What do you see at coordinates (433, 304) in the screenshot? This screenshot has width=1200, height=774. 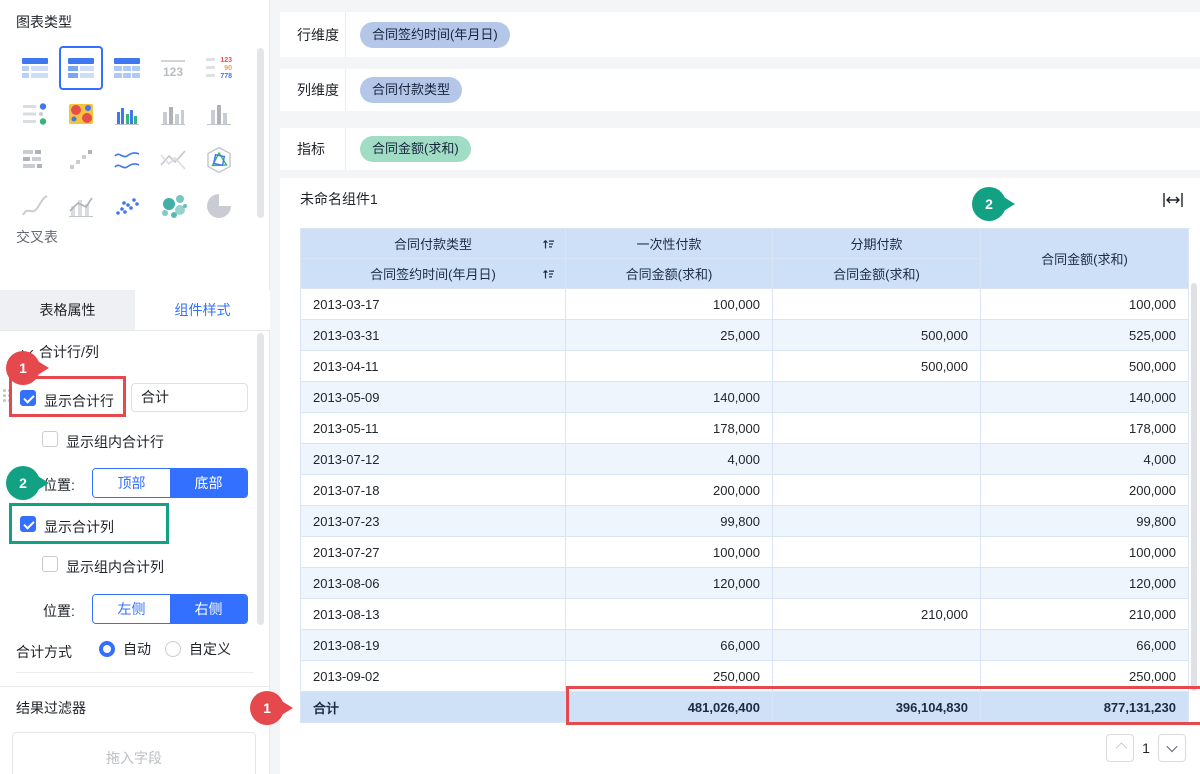 I see `table-row-date: 2013-03-17` at bounding box center [433, 304].